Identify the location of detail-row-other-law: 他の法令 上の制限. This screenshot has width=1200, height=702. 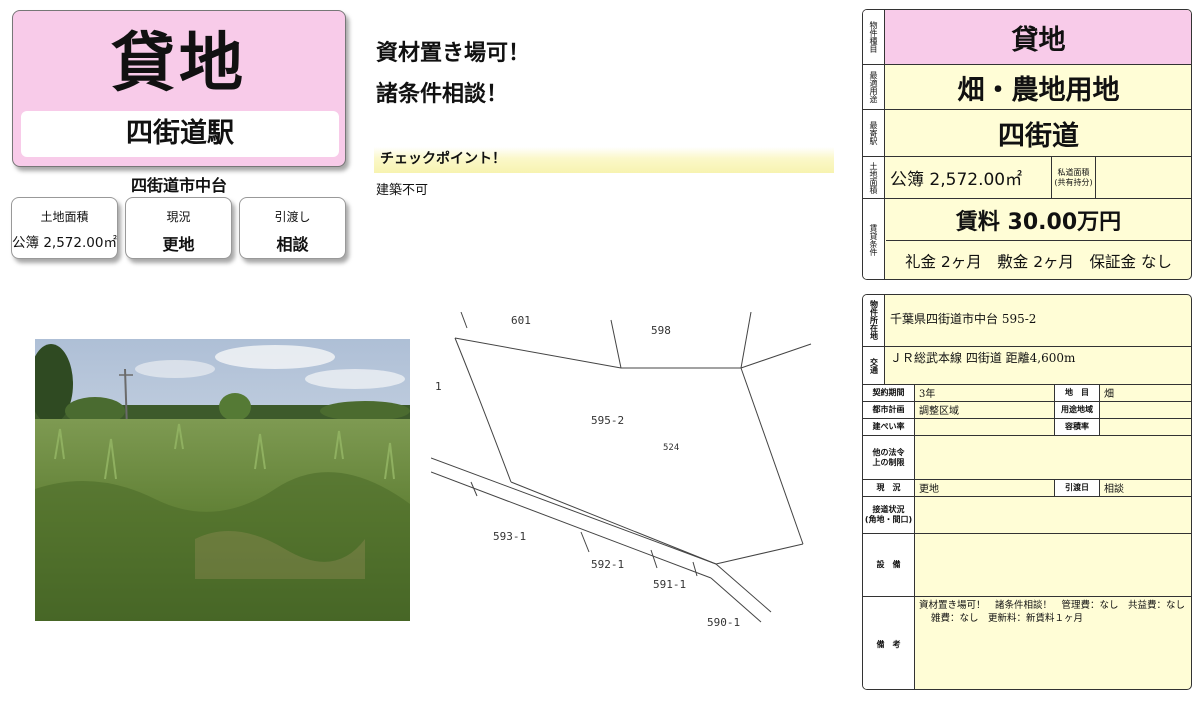
(1027, 457).